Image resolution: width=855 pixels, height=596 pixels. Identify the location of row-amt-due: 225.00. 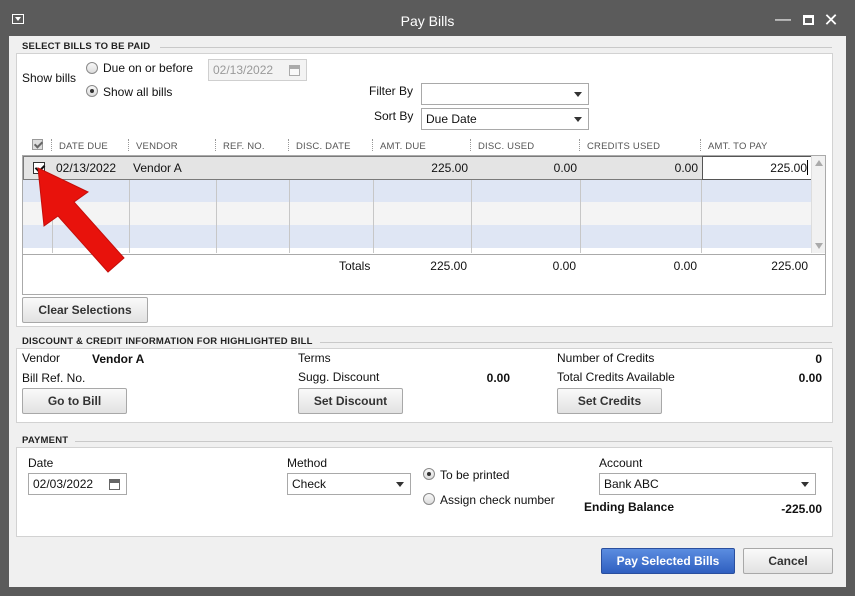
(449, 168).